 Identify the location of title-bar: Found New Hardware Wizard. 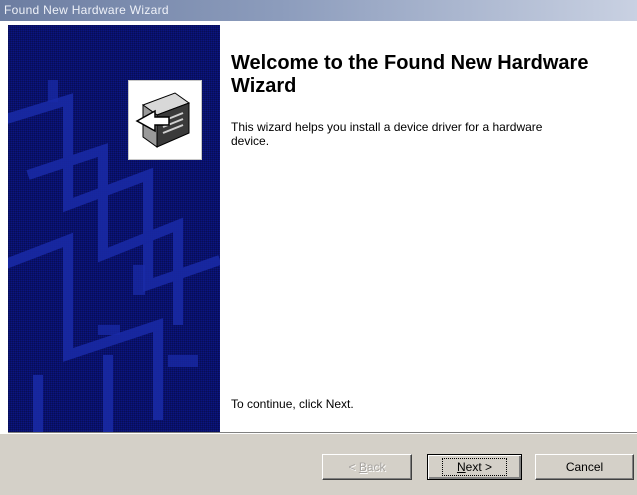
(318, 10).